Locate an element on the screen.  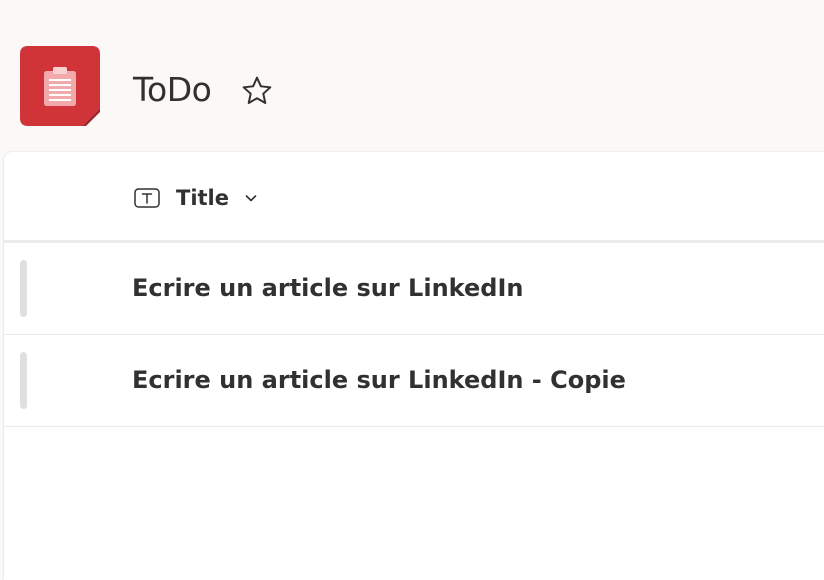
row-title: Ecrire un article sur LinkedIn - Copie is located at coordinates (379, 380).